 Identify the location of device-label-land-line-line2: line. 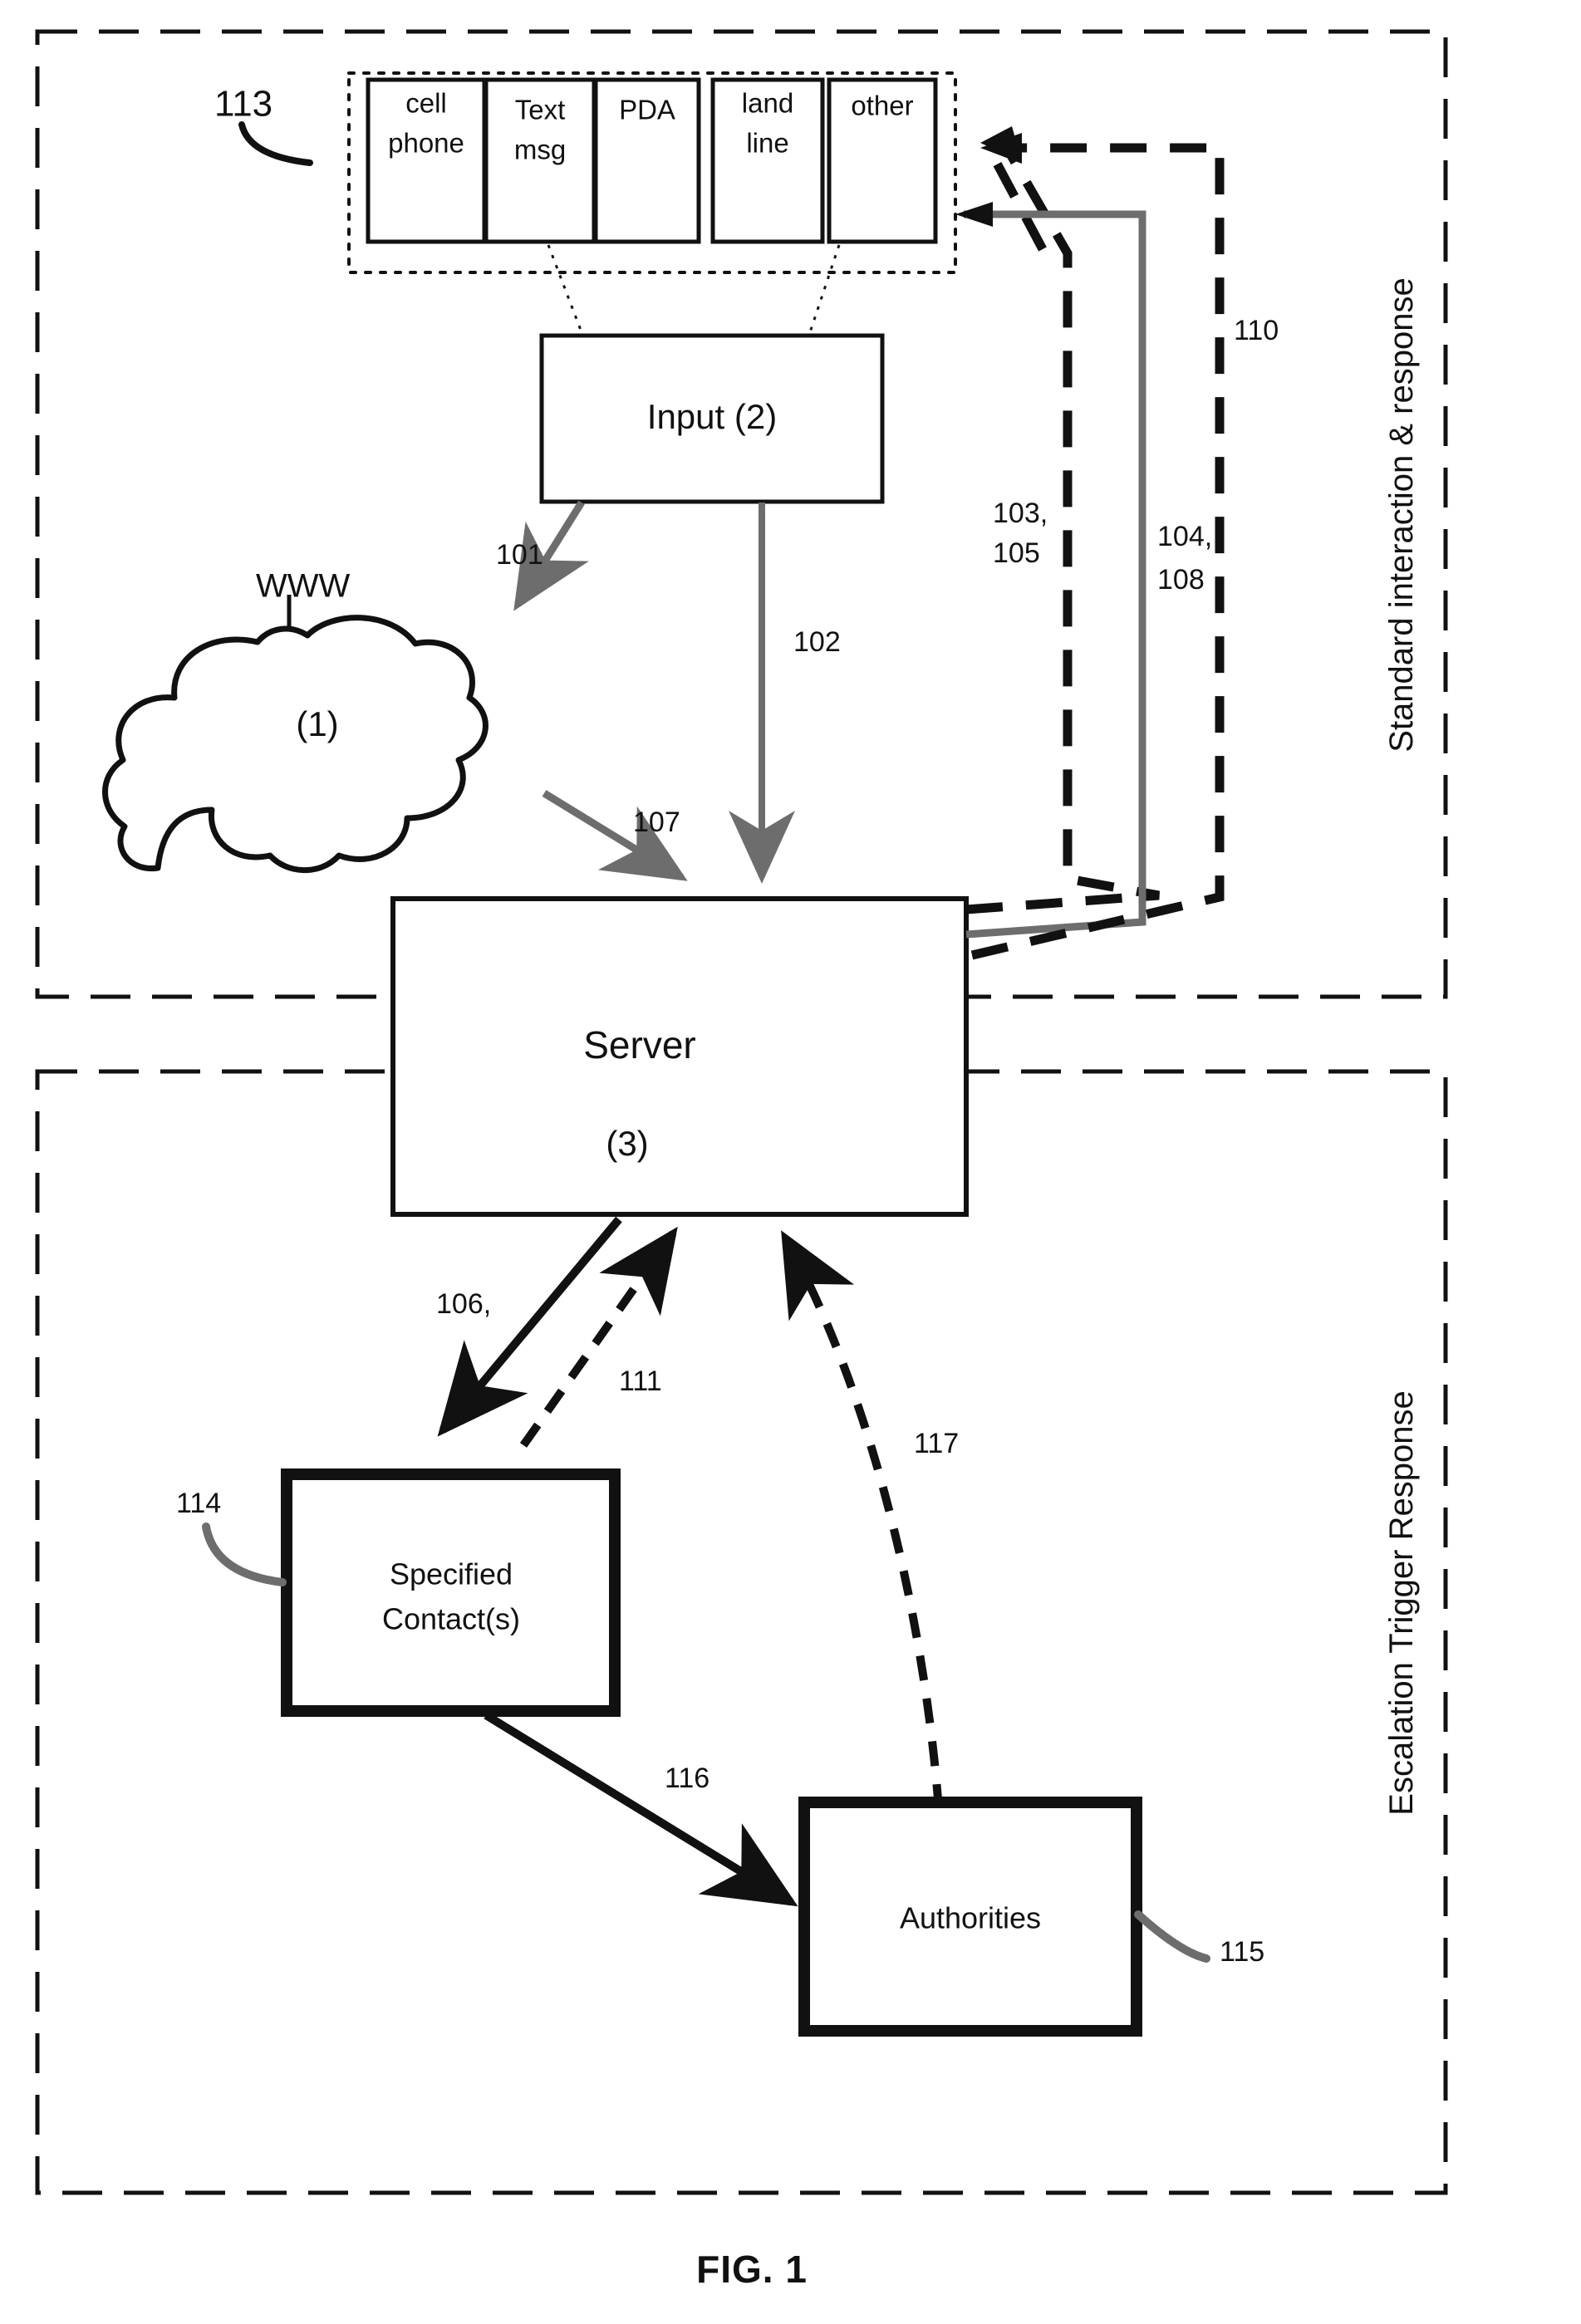
(767, 143).